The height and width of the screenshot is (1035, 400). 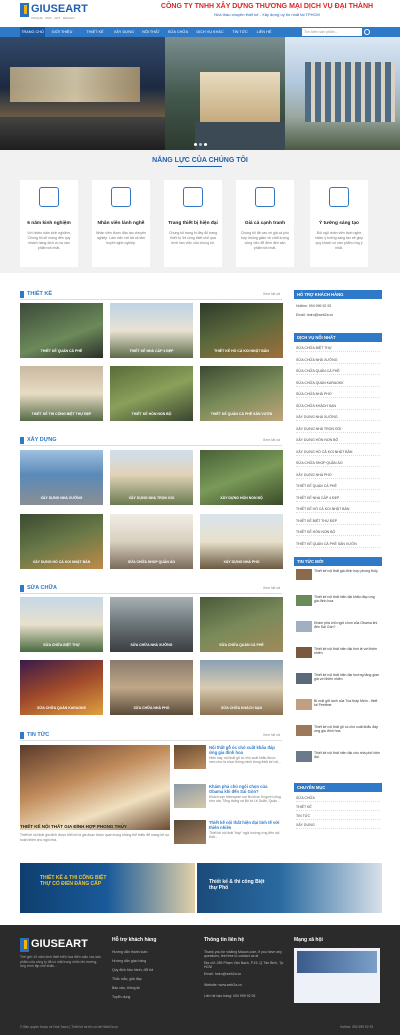 I want to click on service-link: XÂY DỰNG NHÀ XƯỞNG, so click(x=338, y=417).